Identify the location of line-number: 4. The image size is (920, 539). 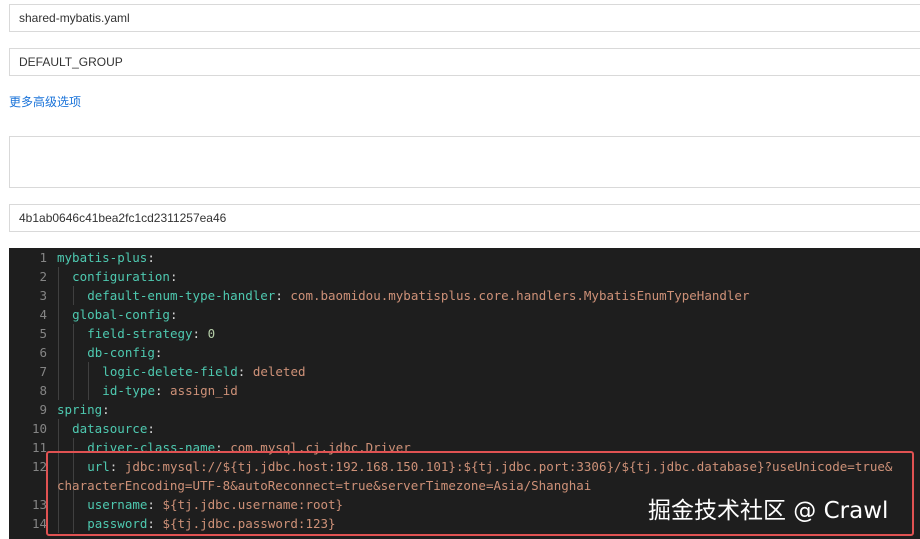
(43, 314).